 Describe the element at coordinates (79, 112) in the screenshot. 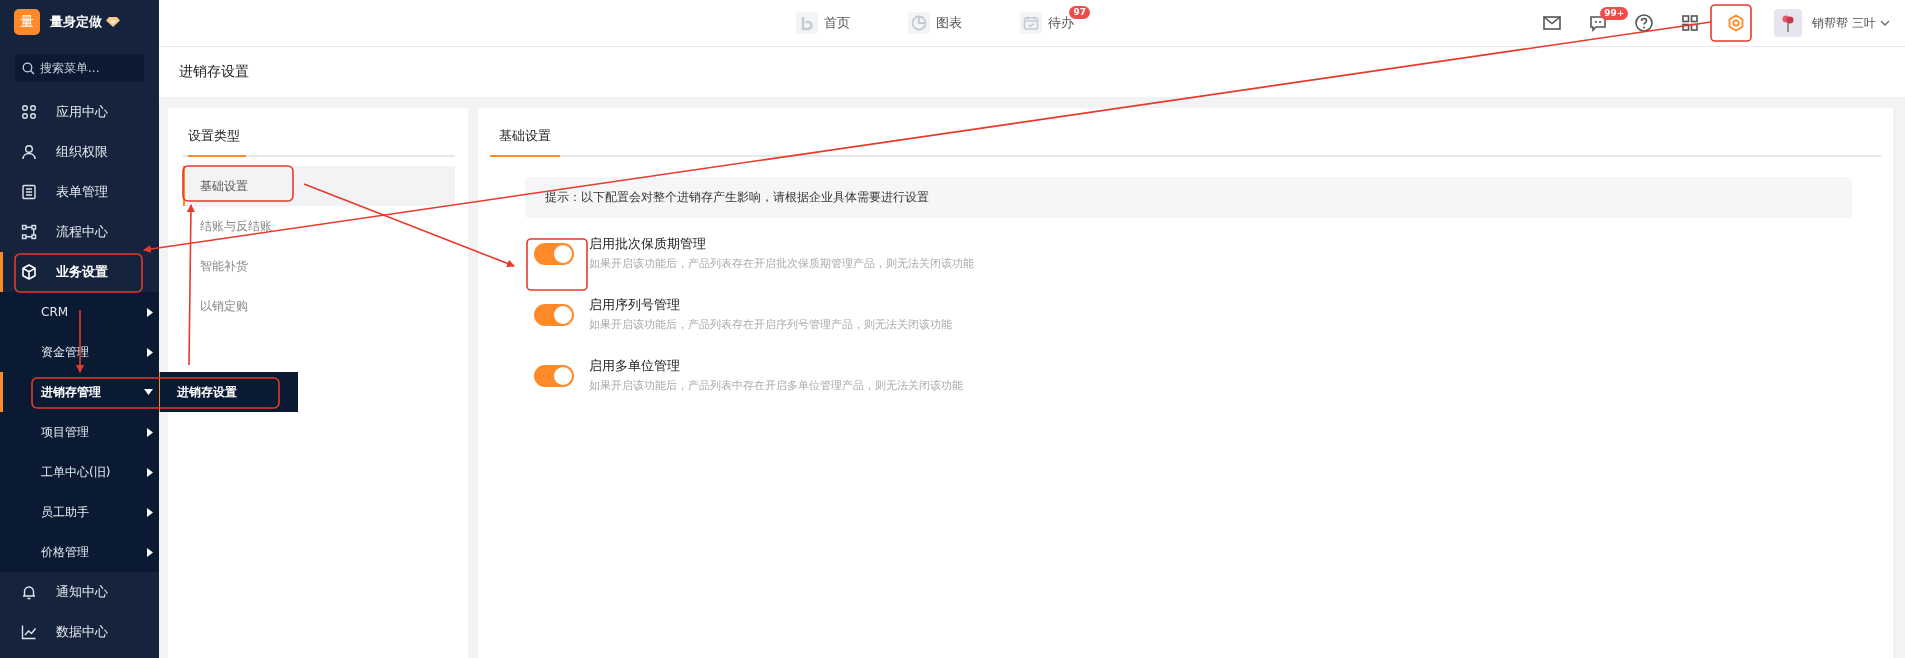

I see `sidebar-item: 应用中心` at that location.